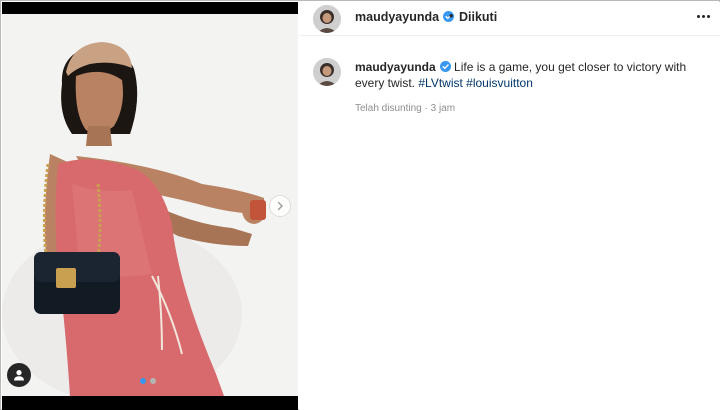 This screenshot has width=720, height=410. What do you see at coordinates (443, 108) in the screenshot?
I see `post-timestamp: 3 jam` at bounding box center [443, 108].